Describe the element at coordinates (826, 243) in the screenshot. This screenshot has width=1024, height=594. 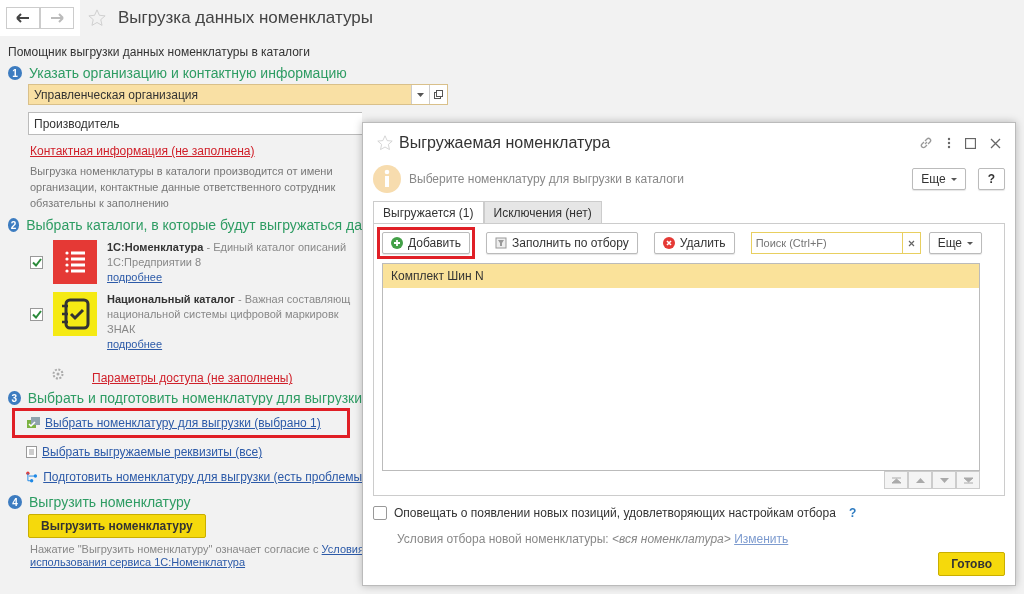
I see `search-field: Поиск (Ctrl+F)` at that location.